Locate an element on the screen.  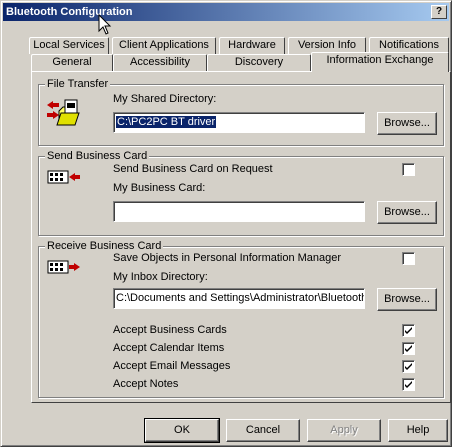
title-bar: Bluetooth Configuration ? is located at coordinates (226, 12).